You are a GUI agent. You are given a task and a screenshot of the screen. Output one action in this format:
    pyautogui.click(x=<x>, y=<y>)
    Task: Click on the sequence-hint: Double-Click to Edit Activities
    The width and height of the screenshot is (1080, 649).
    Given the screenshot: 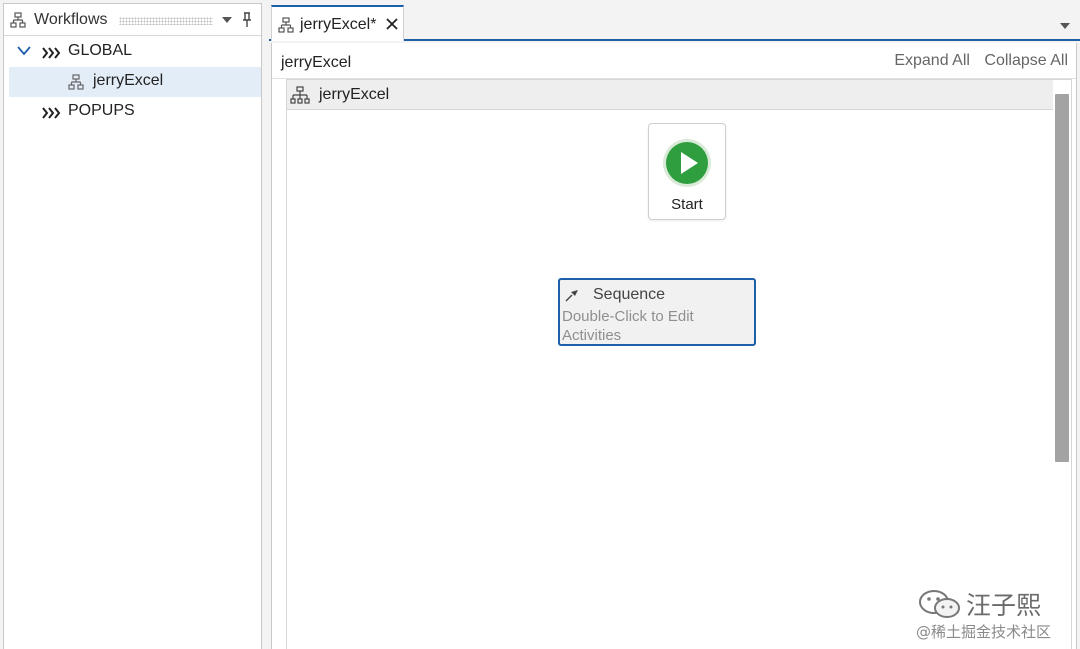 What is the action you would take?
    pyautogui.click(x=628, y=326)
    